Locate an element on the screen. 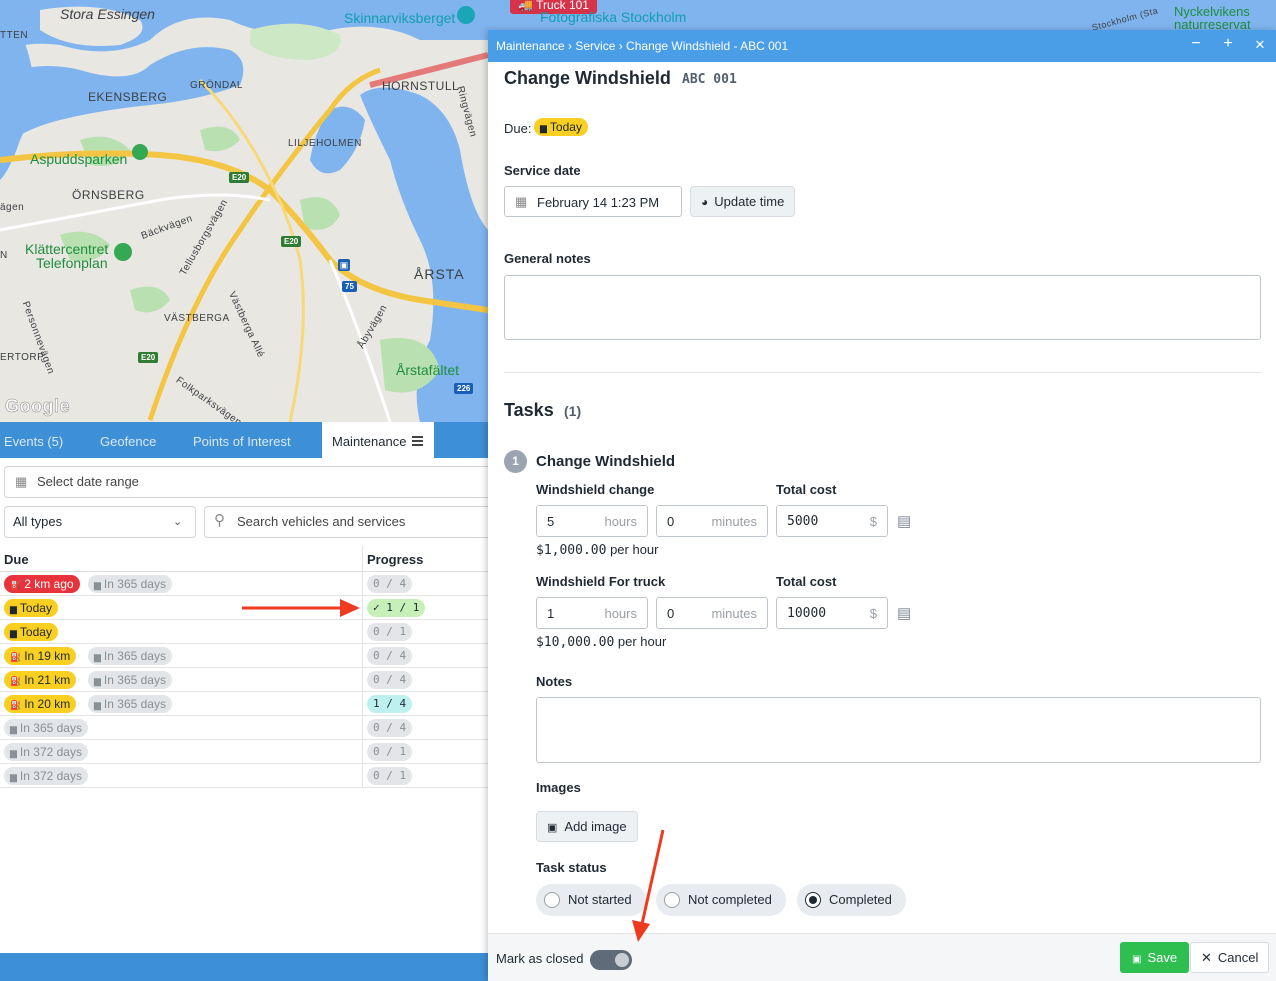  progress-badge: 0 / 1 is located at coordinates (390, 776).